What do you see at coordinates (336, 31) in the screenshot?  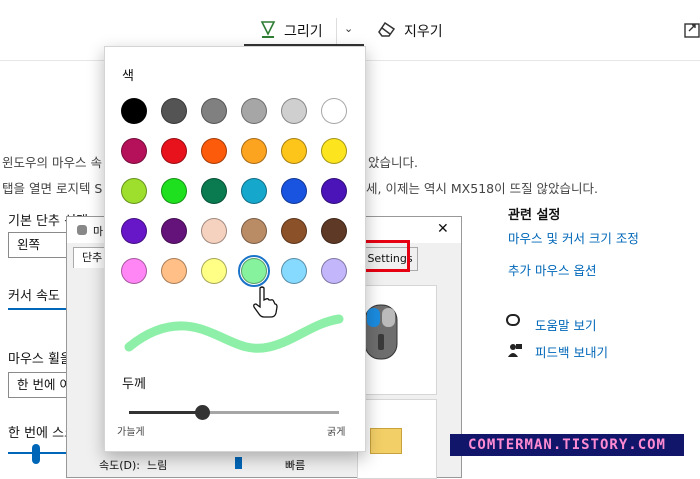 I see `draw-separator` at bounding box center [336, 31].